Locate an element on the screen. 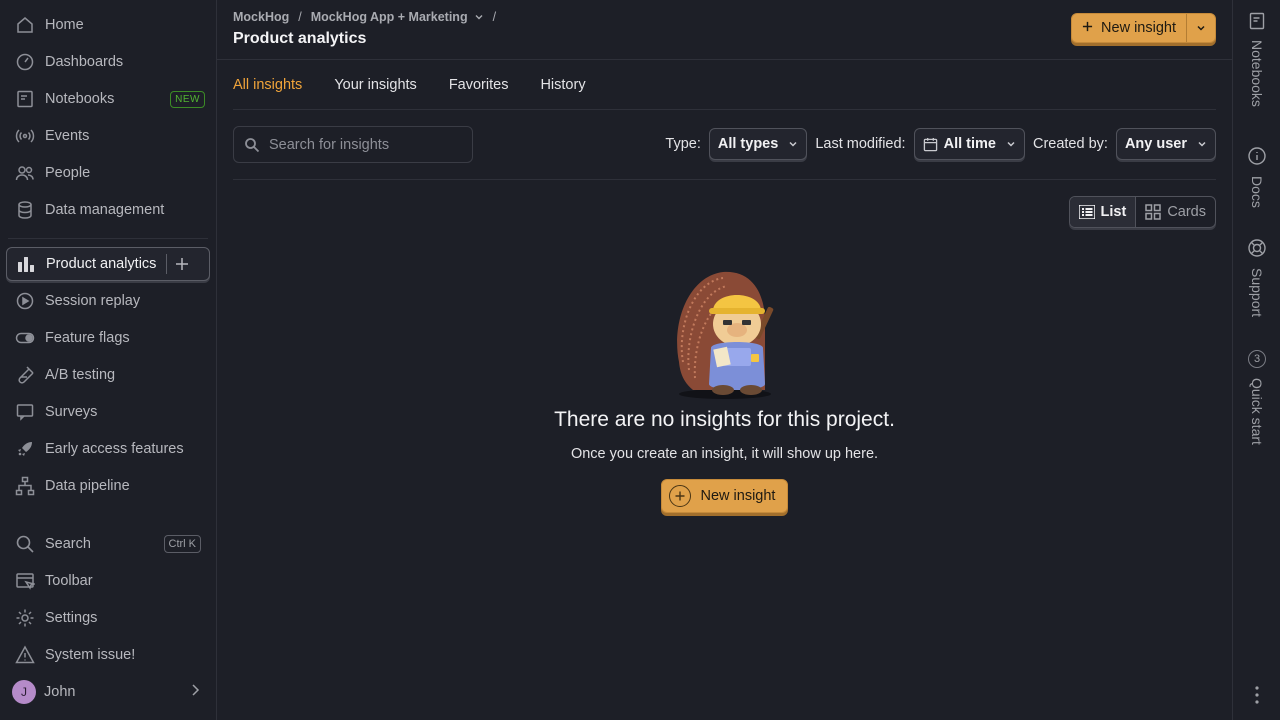 This screenshot has height=720, width=1280. builder-hog-illustration is located at coordinates (724, 335).